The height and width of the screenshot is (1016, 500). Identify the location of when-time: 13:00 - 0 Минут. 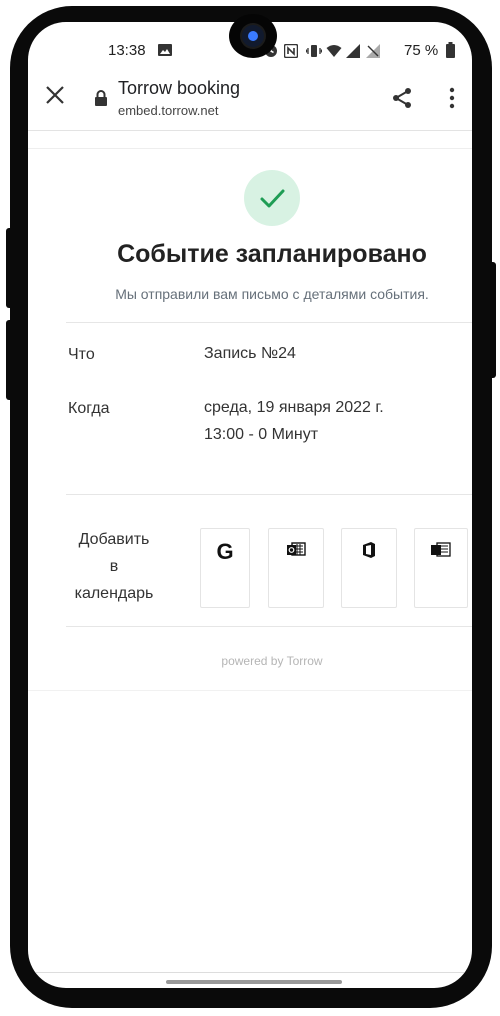
(261, 434).